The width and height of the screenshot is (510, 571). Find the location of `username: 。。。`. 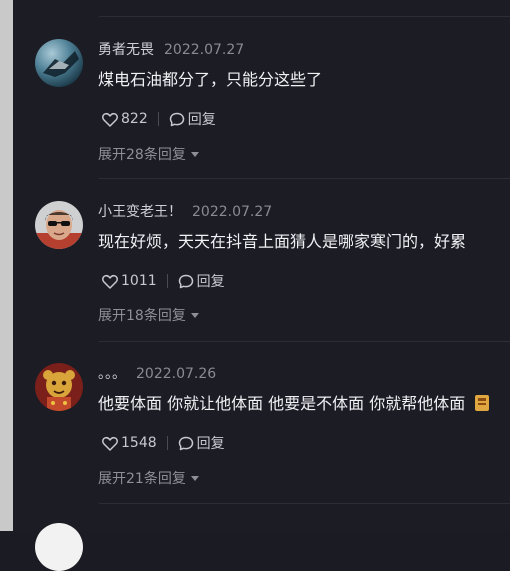

username: 。。。 is located at coordinates (112, 374).